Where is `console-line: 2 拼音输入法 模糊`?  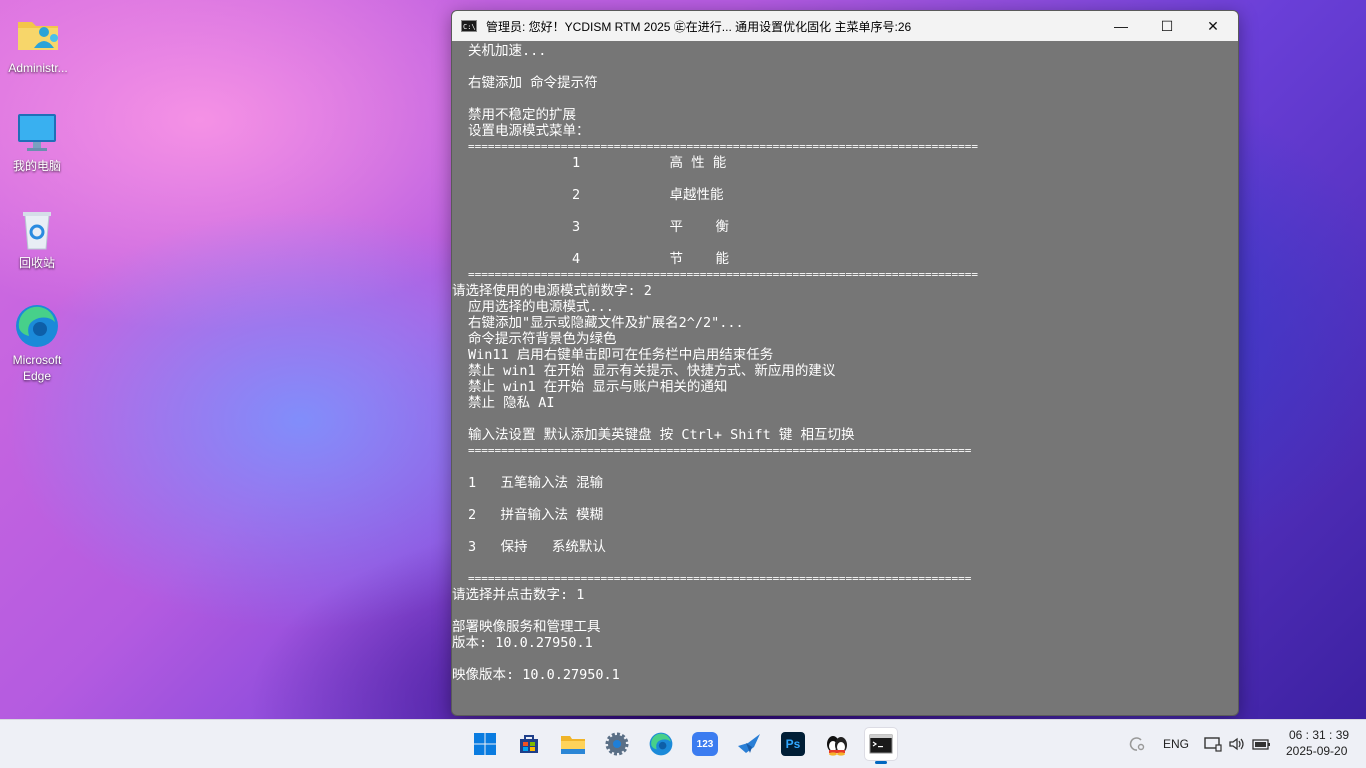 console-line: 2 拼音输入法 模糊 is located at coordinates (536, 515).